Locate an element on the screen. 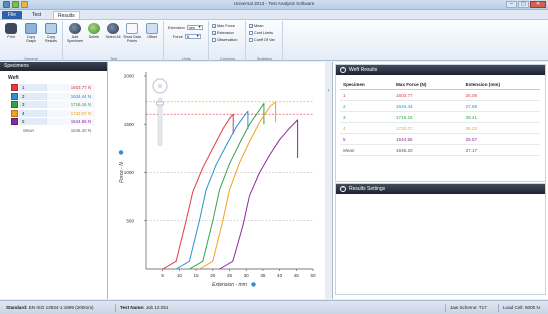 The height and width of the screenshot is (314, 548). window-title: Universal 2013 - Test Analysis Software is located at coordinates (274, 3).